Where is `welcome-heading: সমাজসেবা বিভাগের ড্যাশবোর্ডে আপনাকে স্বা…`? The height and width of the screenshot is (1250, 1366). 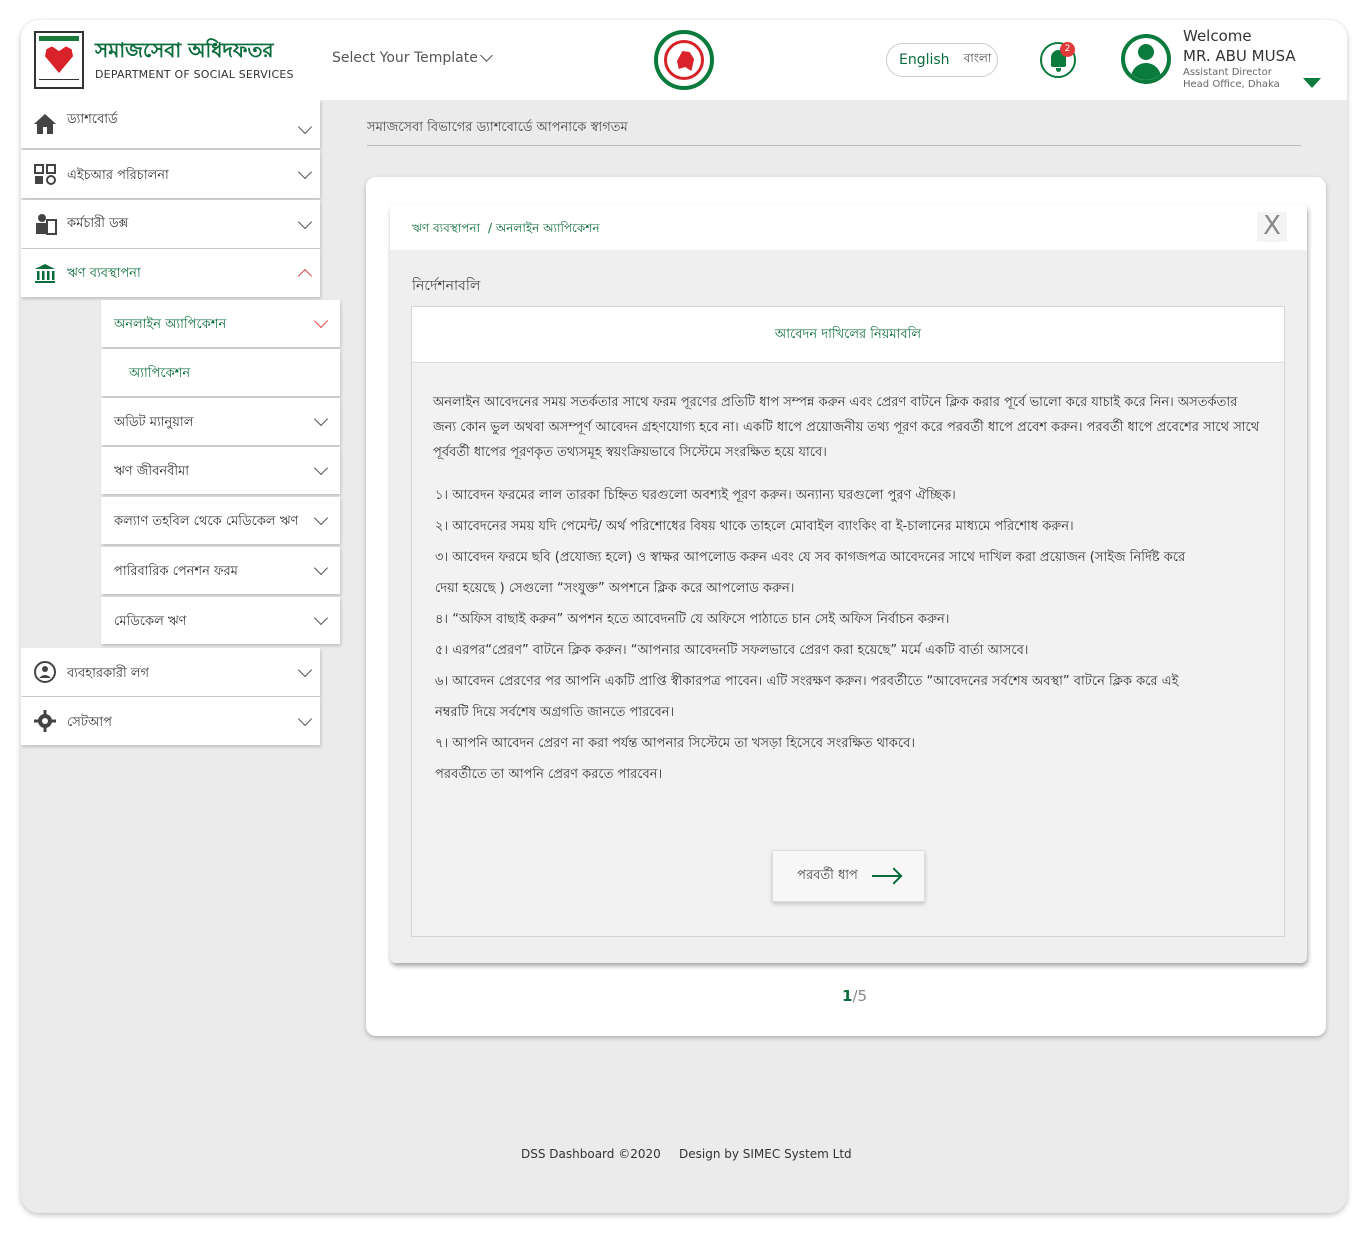 welcome-heading: সমাজসেবা বিভাগের ড্যাশবোর্ডে আপনাকে স্বা… is located at coordinates (497, 127).